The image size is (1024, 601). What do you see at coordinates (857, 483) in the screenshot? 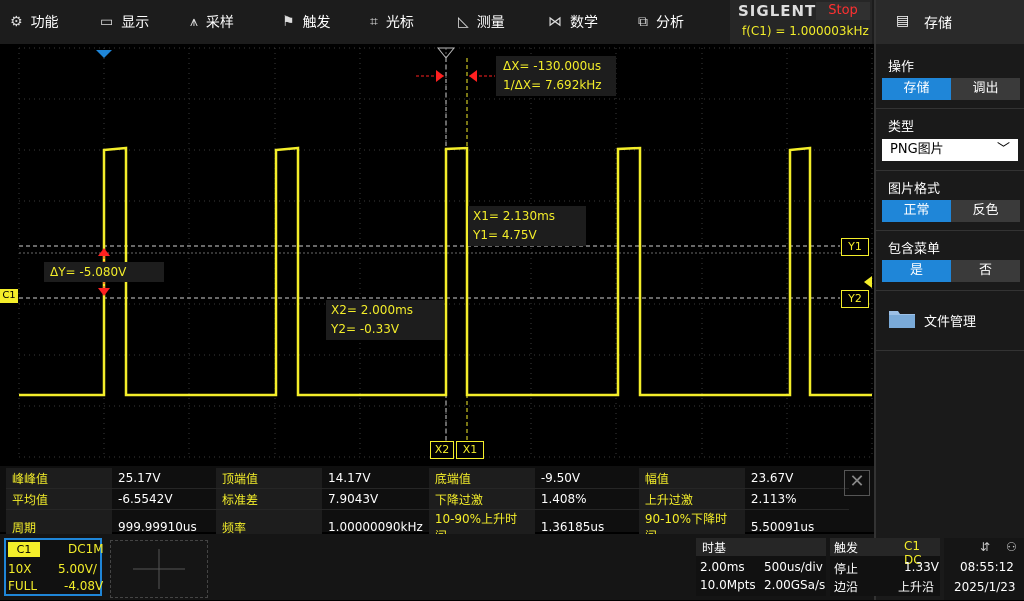
I see `close-icon: ✕` at bounding box center [857, 483].